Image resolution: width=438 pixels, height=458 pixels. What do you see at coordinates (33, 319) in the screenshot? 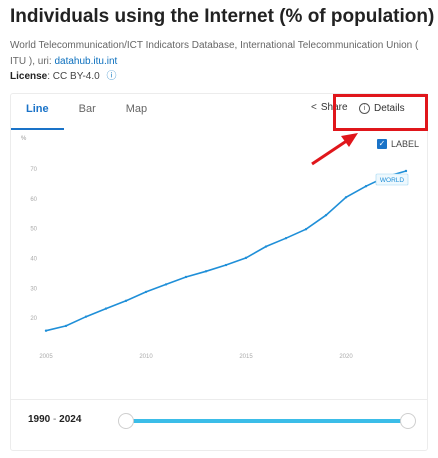
I see `y-tick-label: 20` at bounding box center [33, 319].